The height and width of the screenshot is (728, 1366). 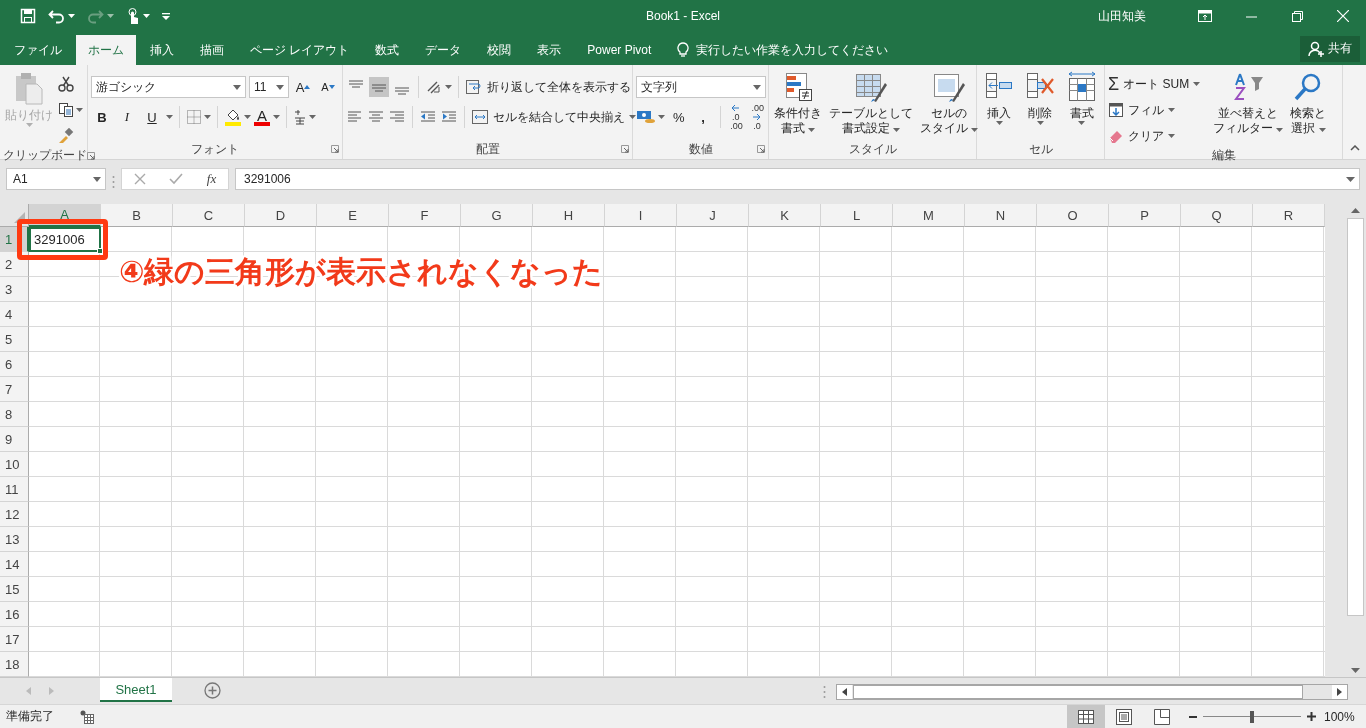 I want to click on undo-icon, so click(x=56, y=16).